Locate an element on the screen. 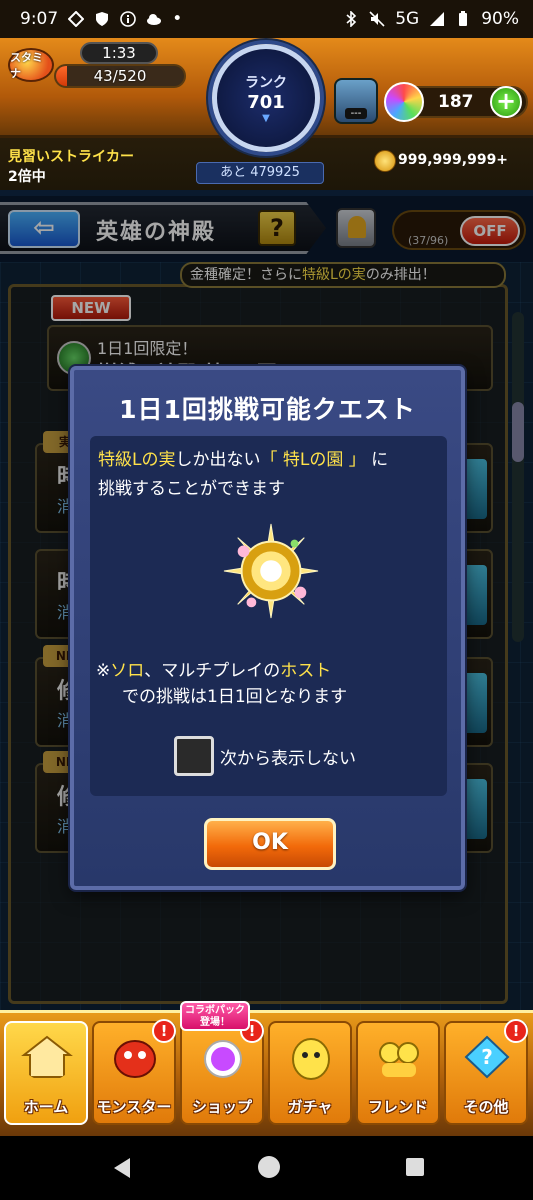 The image size is (533, 1200). cloud-icon is located at coordinates (154, 19).